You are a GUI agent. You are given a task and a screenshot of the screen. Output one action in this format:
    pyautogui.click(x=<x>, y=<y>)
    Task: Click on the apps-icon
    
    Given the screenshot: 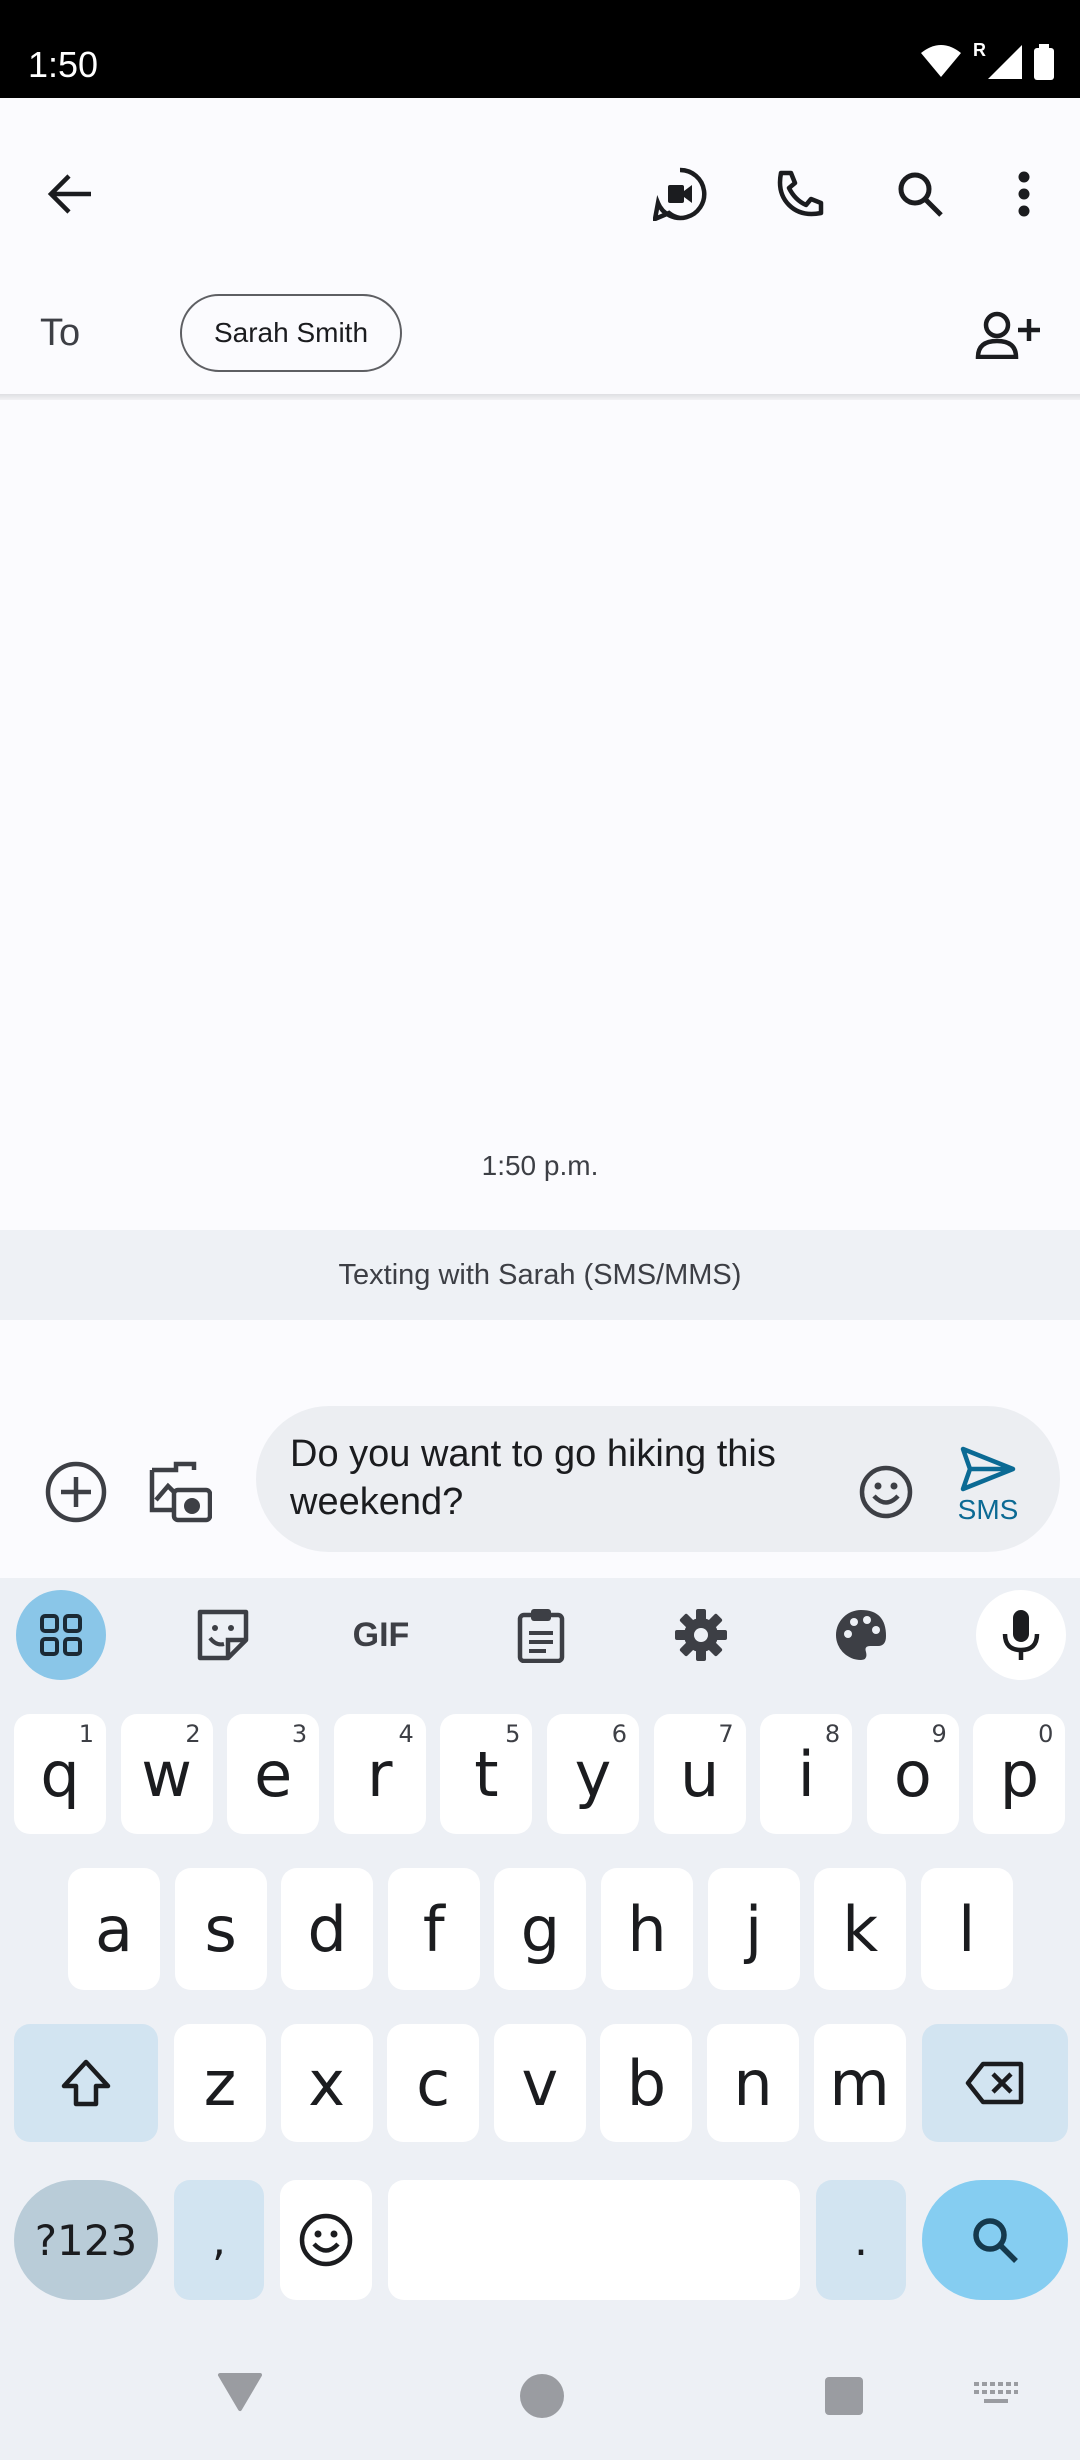 What is the action you would take?
    pyautogui.click(x=61, y=1635)
    